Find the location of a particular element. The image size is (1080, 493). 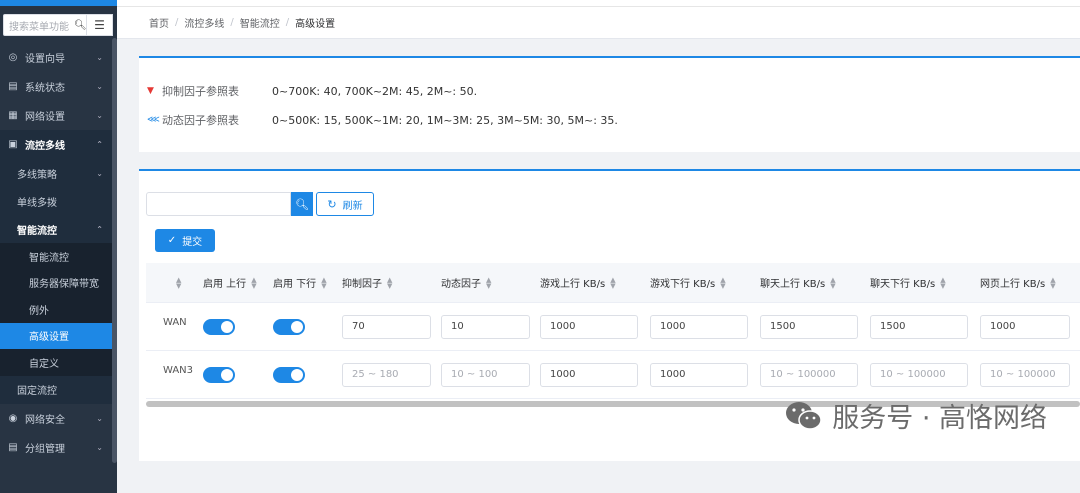

chat-up-input: 1500 is located at coordinates (809, 326).